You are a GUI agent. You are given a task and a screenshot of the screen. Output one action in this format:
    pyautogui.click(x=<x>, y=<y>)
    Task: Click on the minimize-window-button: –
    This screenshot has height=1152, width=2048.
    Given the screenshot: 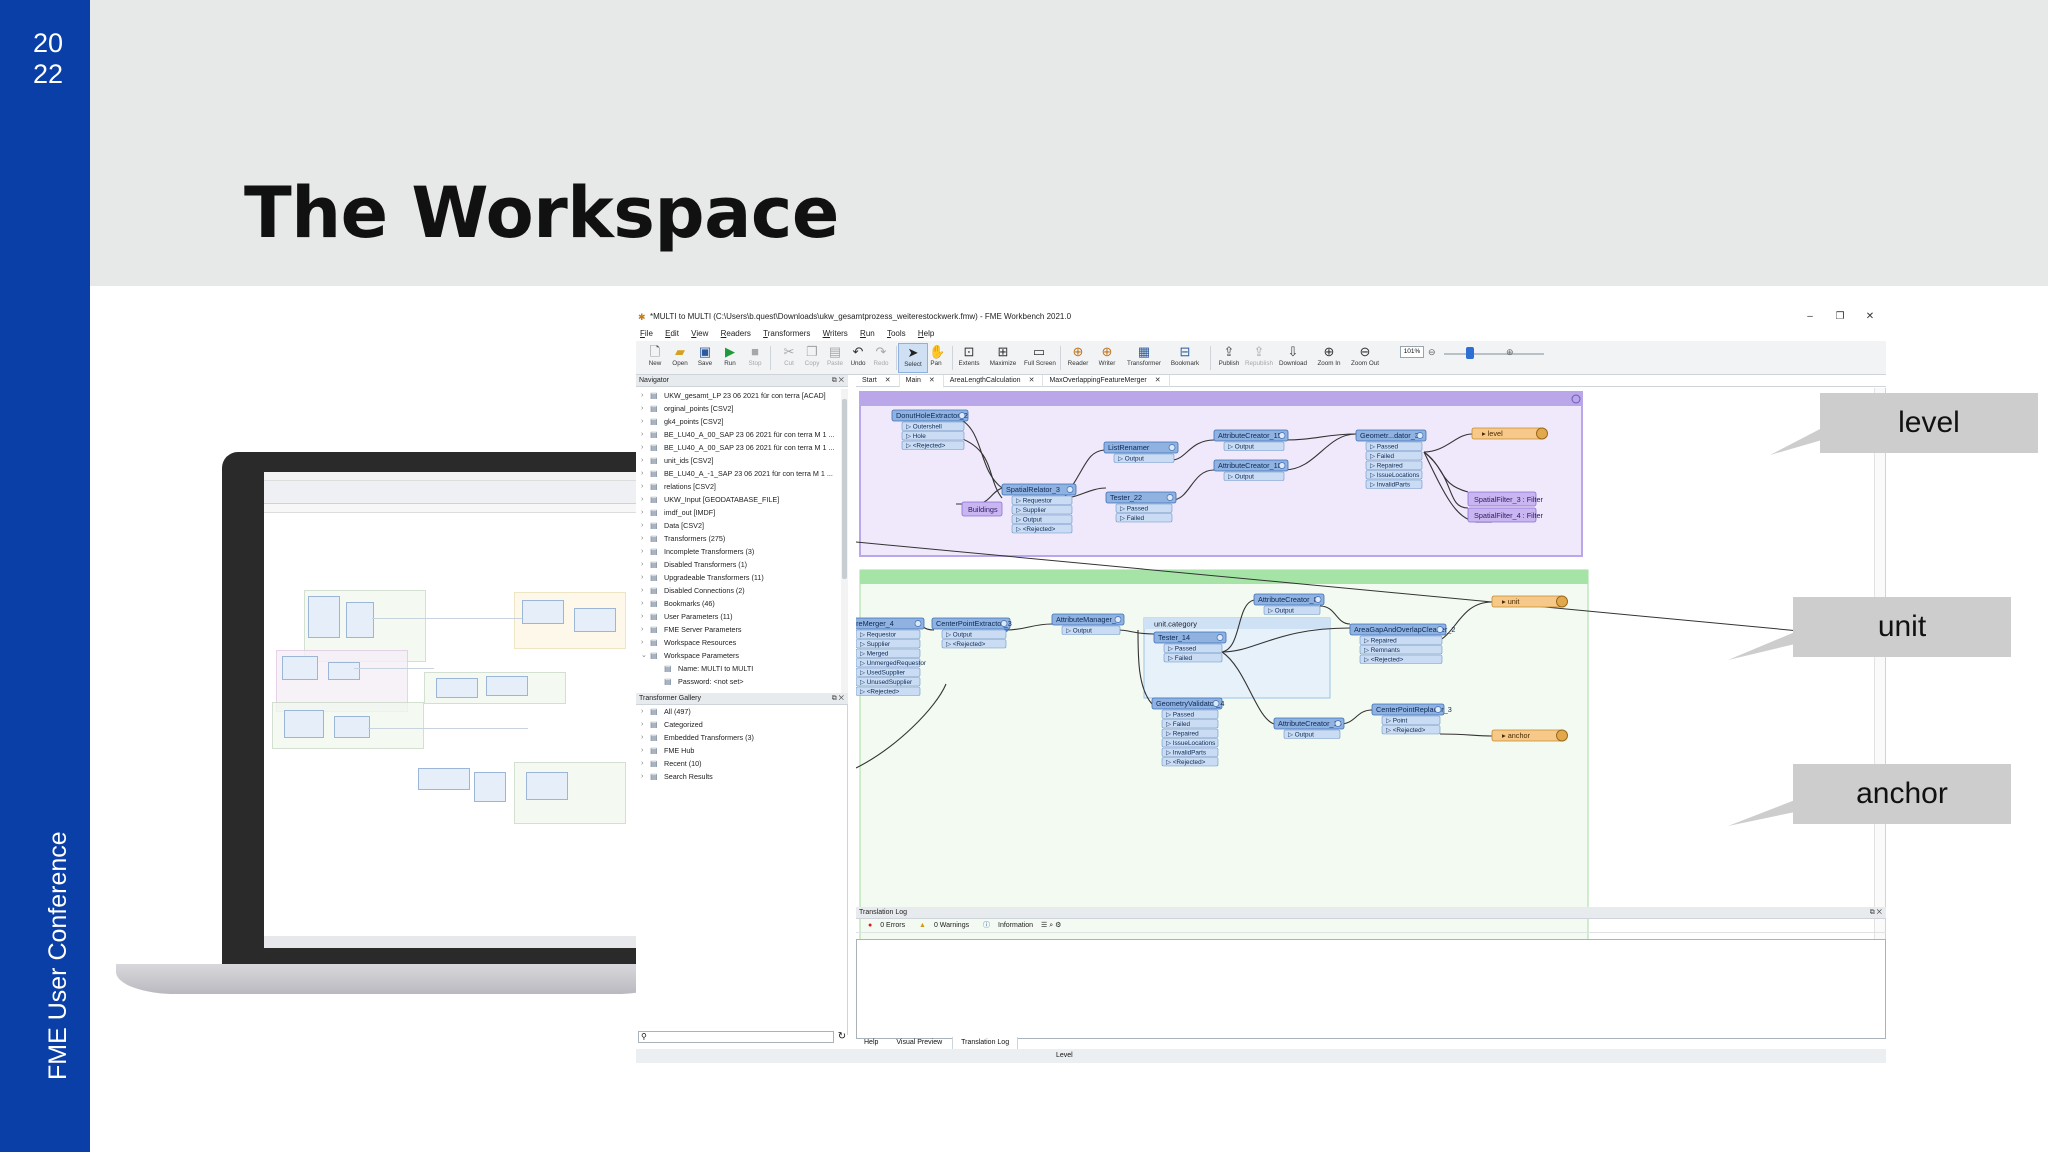 What is the action you would take?
    pyautogui.click(x=1810, y=317)
    